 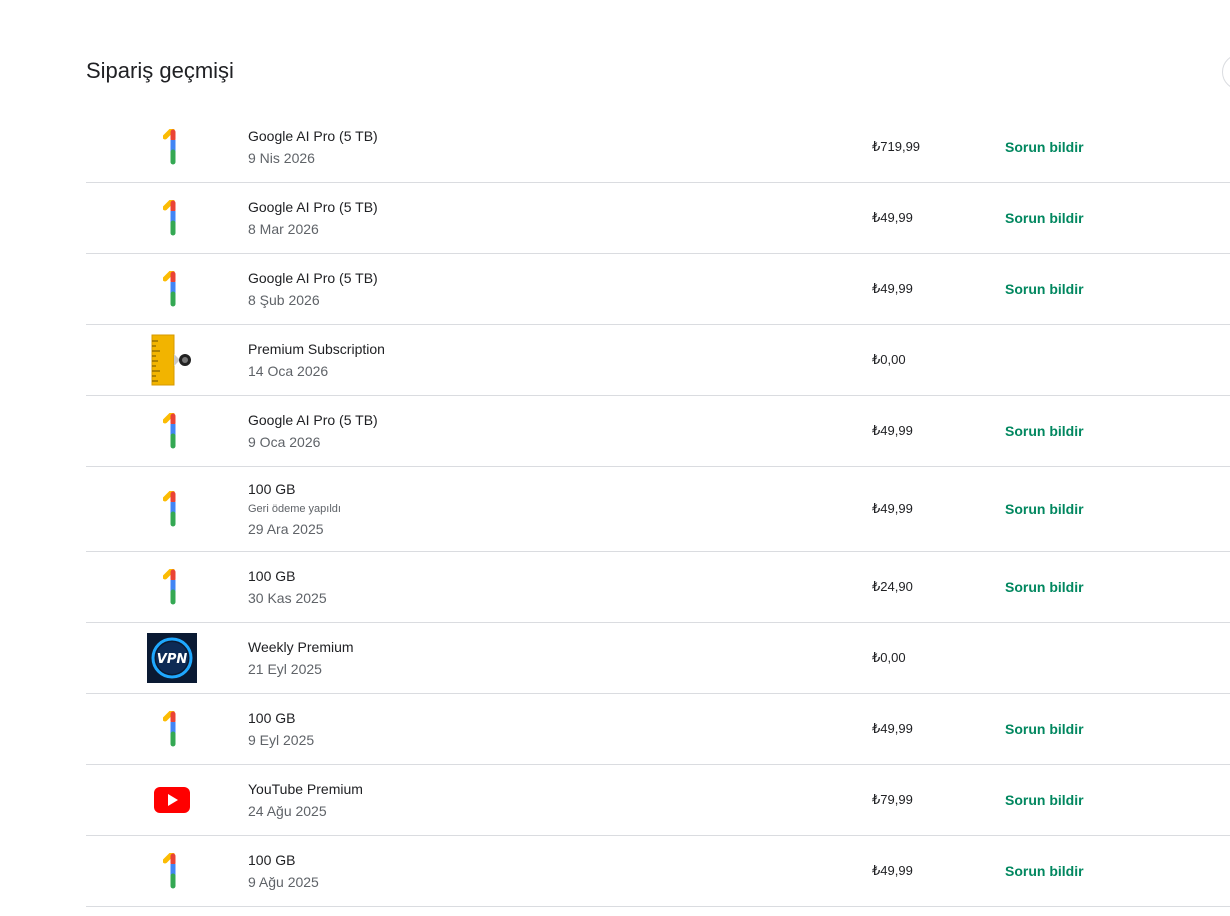 What do you see at coordinates (281, 729) in the screenshot?
I see `order-details: 100 GB 9 Eyl 2025` at bounding box center [281, 729].